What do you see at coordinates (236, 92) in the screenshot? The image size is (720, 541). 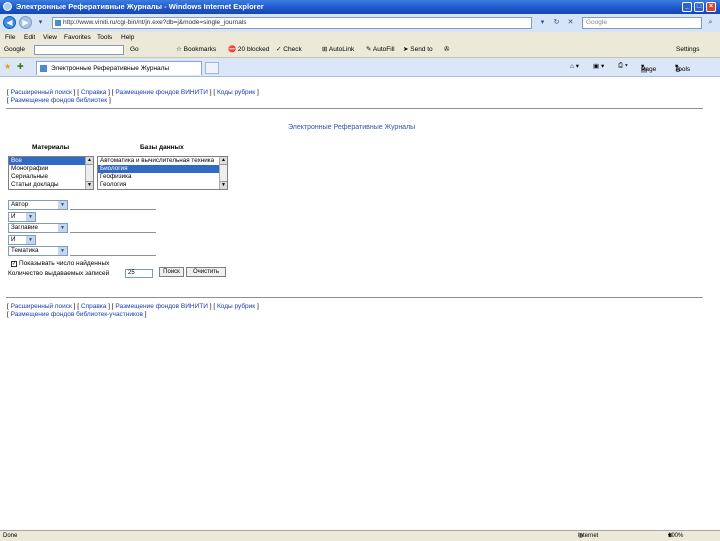 I see `link-rubric-codes: Коды рубрик` at bounding box center [236, 92].